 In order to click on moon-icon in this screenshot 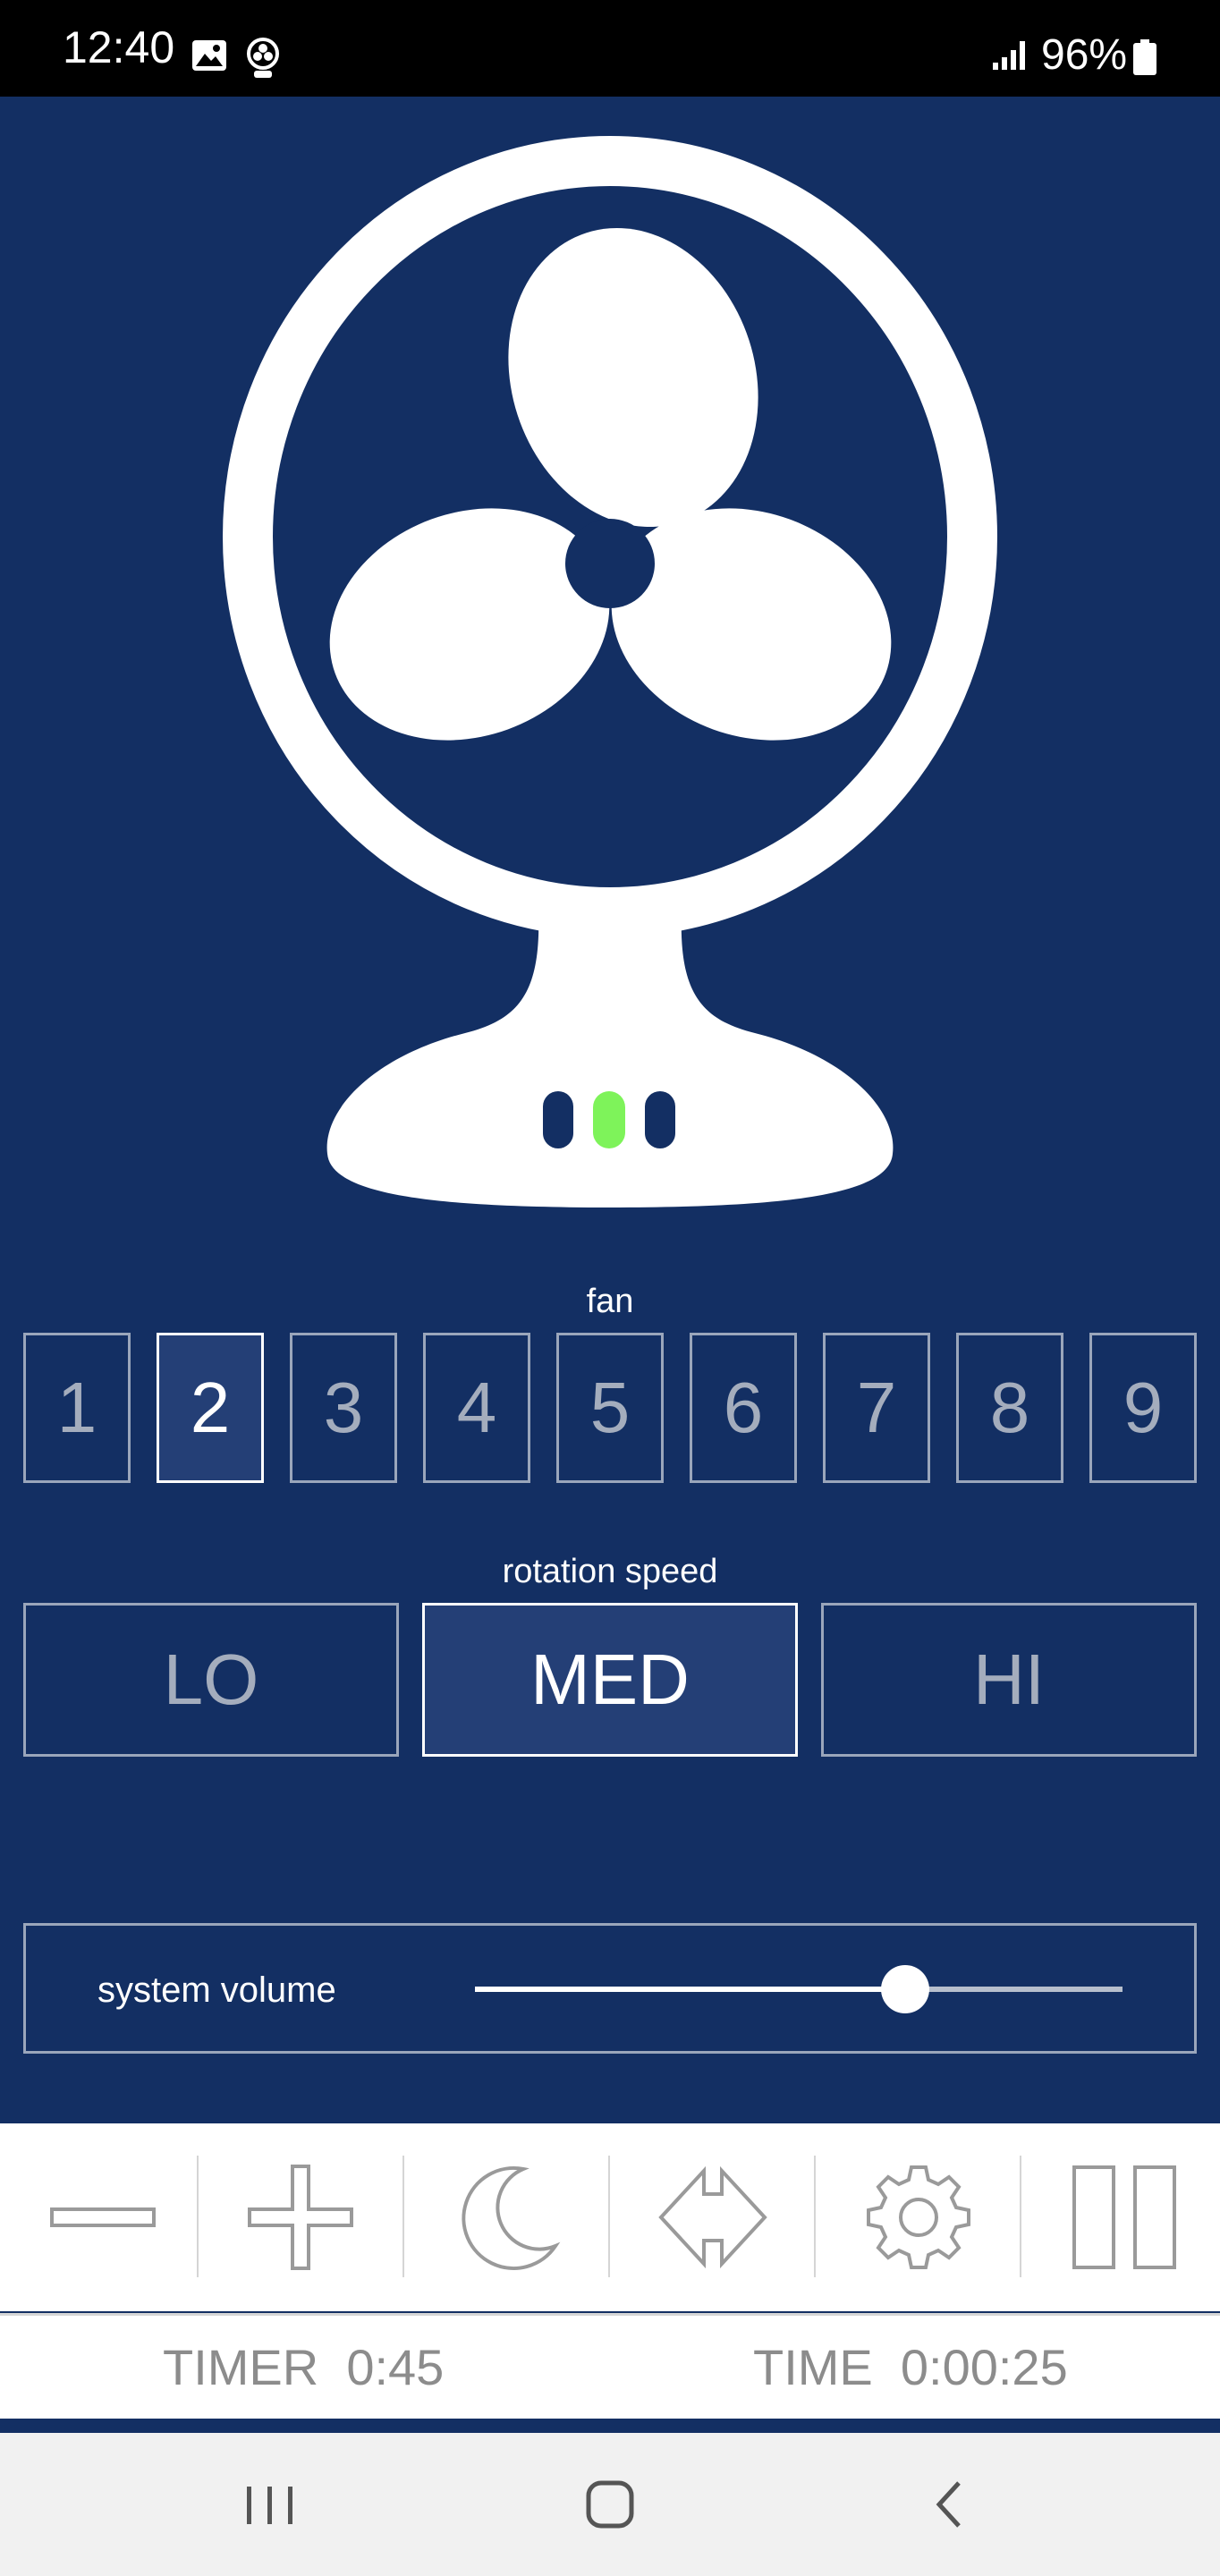, I will do `click(511, 2218)`.